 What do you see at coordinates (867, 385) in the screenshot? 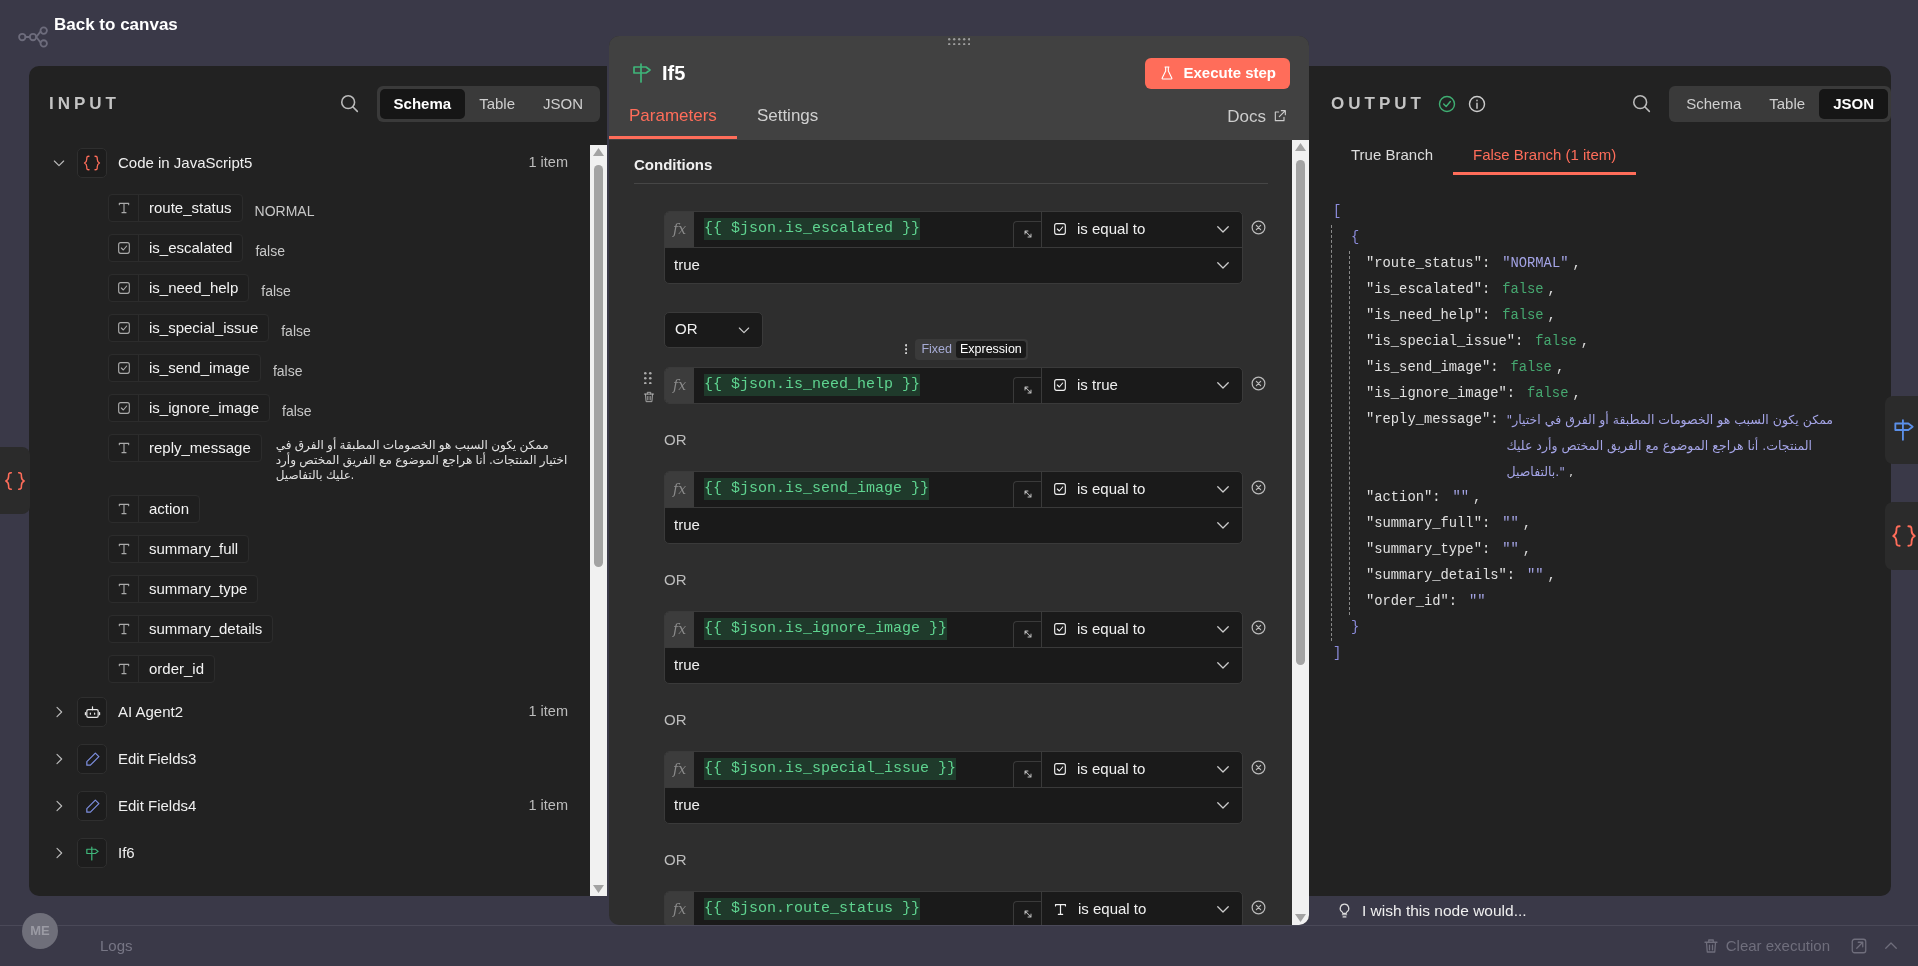
I see `expression-field: {{ $json.is_need_help }}` at bounding box center [867, 385].